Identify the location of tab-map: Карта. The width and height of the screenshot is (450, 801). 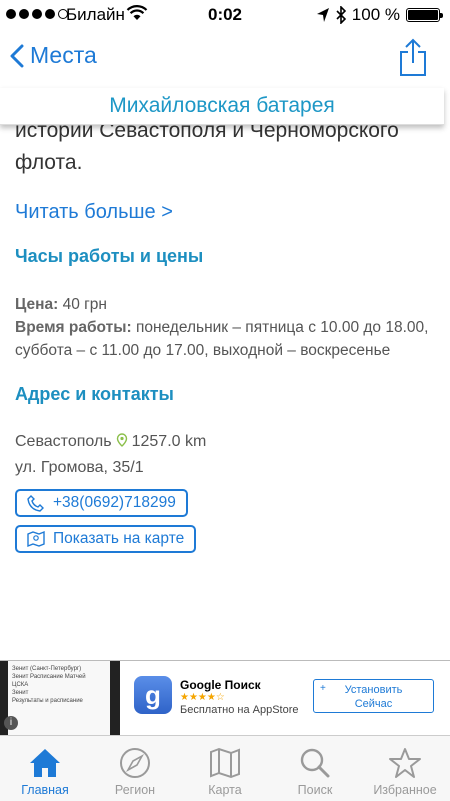
(225, 768).